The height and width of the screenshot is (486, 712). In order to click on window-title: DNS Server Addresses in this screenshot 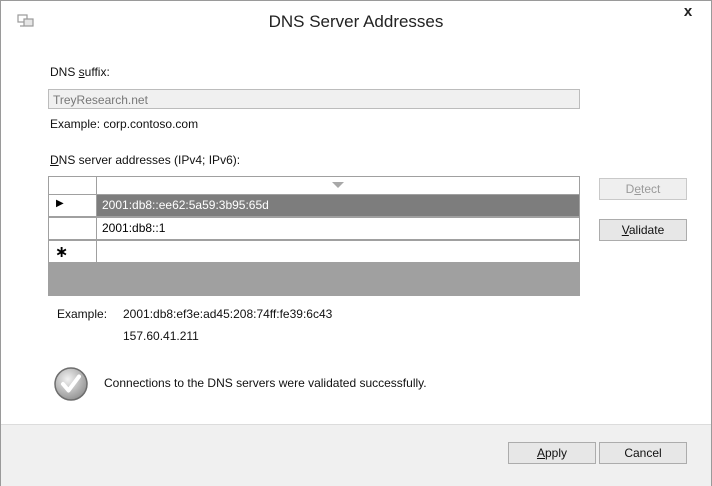, I will do `click(356, 21)`.